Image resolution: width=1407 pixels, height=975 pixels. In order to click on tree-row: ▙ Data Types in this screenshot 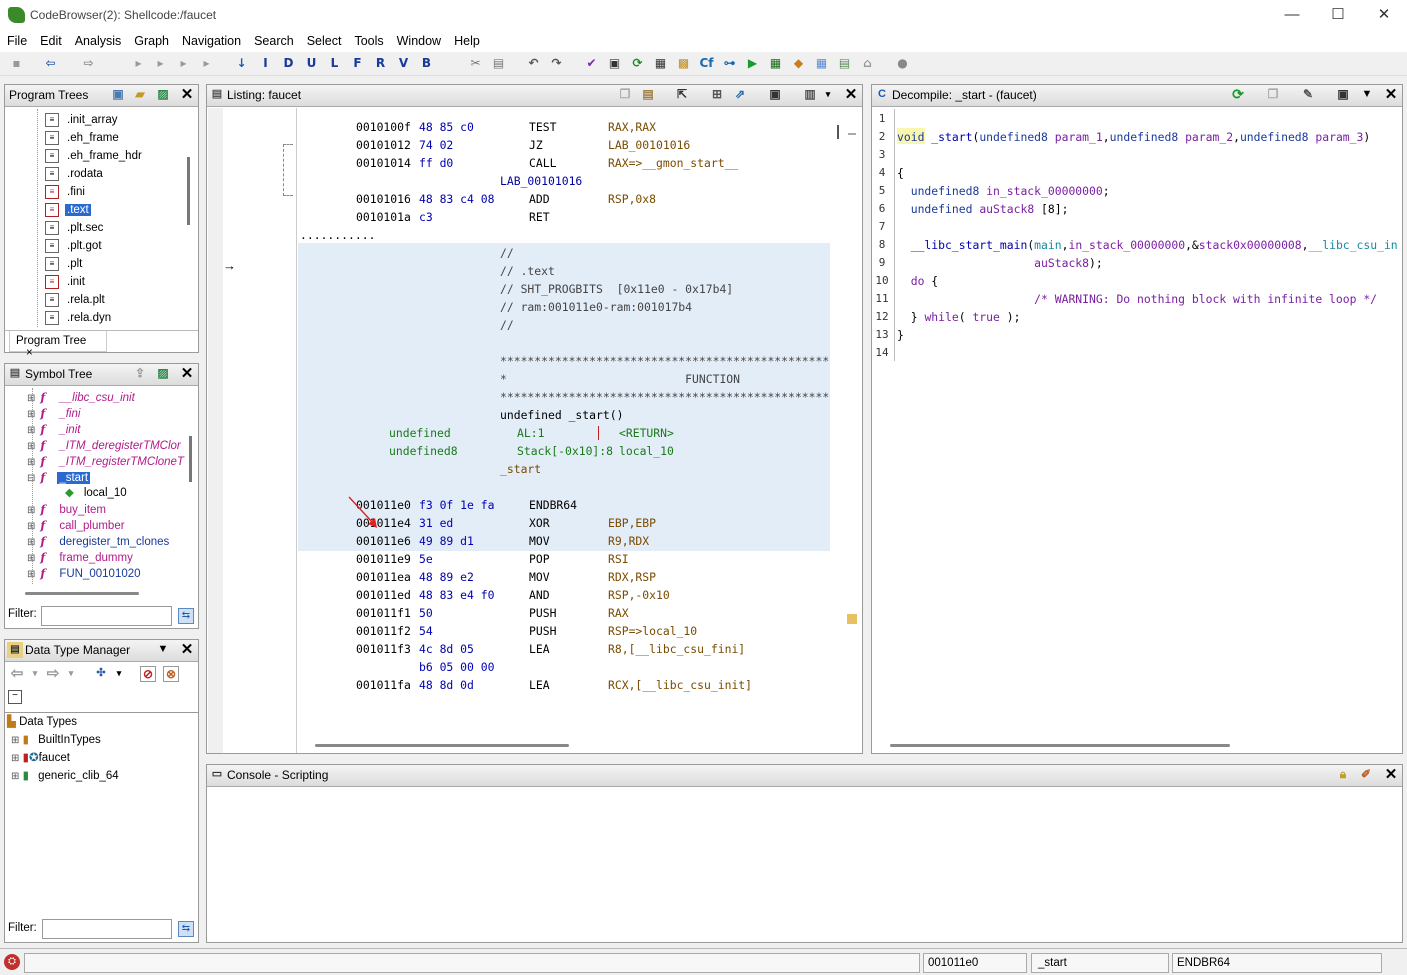, I will do `click(42, 722)`.